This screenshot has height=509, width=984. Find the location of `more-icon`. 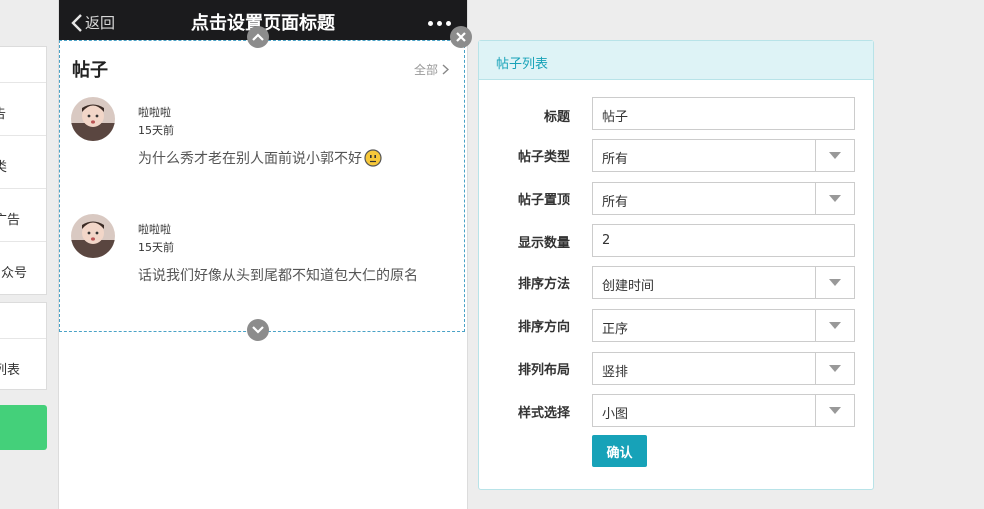

more-icon is located at coordinates (439, 23).